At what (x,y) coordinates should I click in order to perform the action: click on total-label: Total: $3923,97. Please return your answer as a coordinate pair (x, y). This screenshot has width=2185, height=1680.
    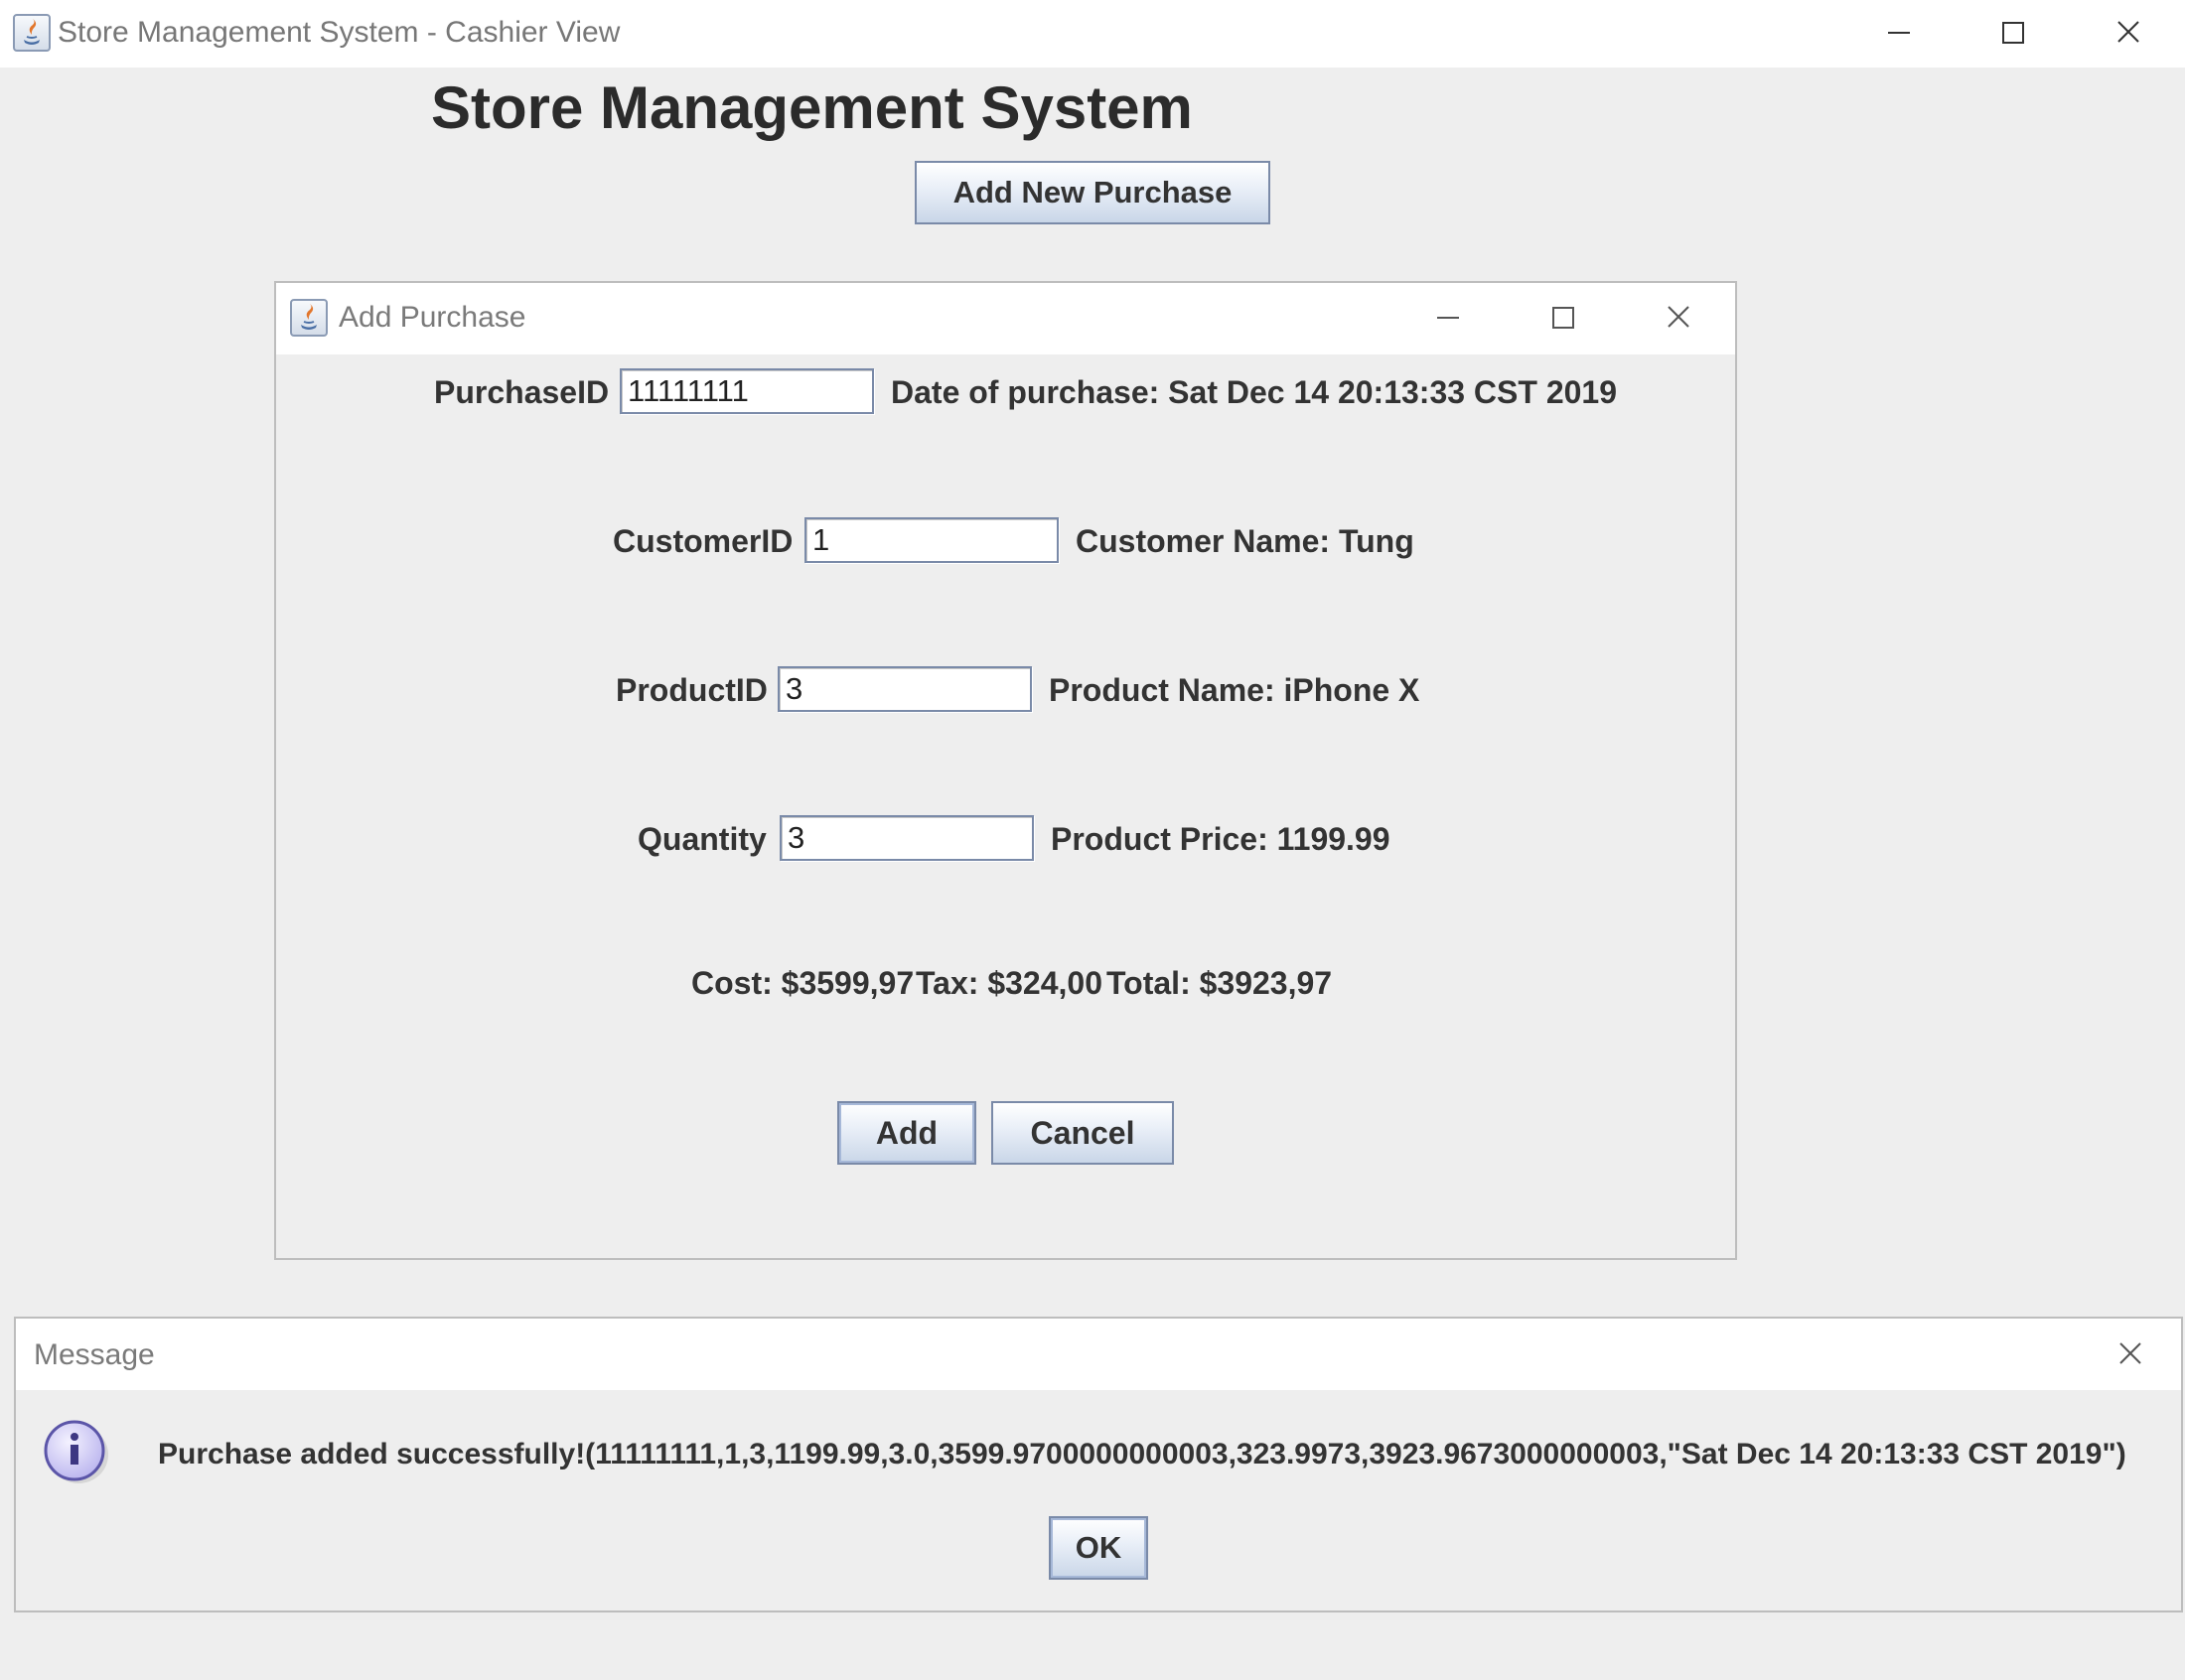
    Looking at the image, I should click on (1219, 983).